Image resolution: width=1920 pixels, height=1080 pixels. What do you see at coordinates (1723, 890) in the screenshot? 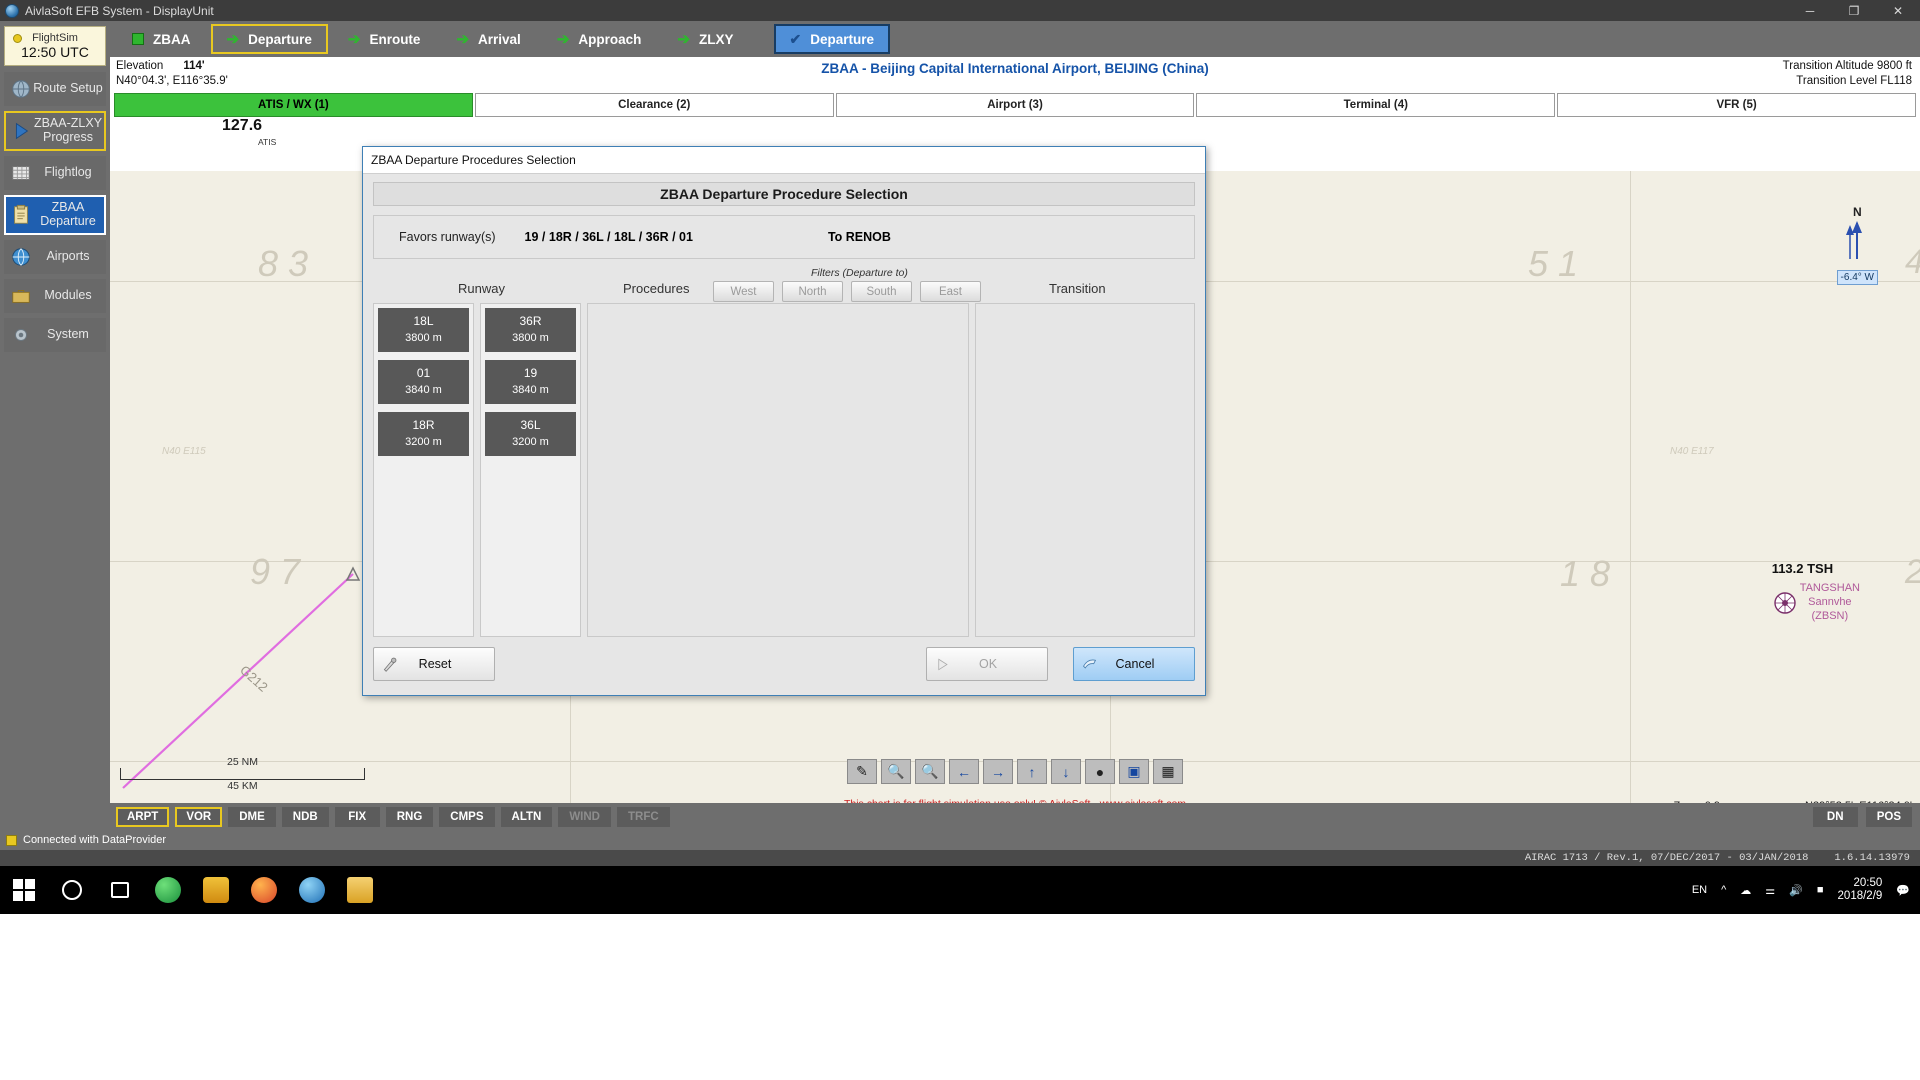
I see `show-hidden-icons-icon: ^` at bounding box center [1723, 890].